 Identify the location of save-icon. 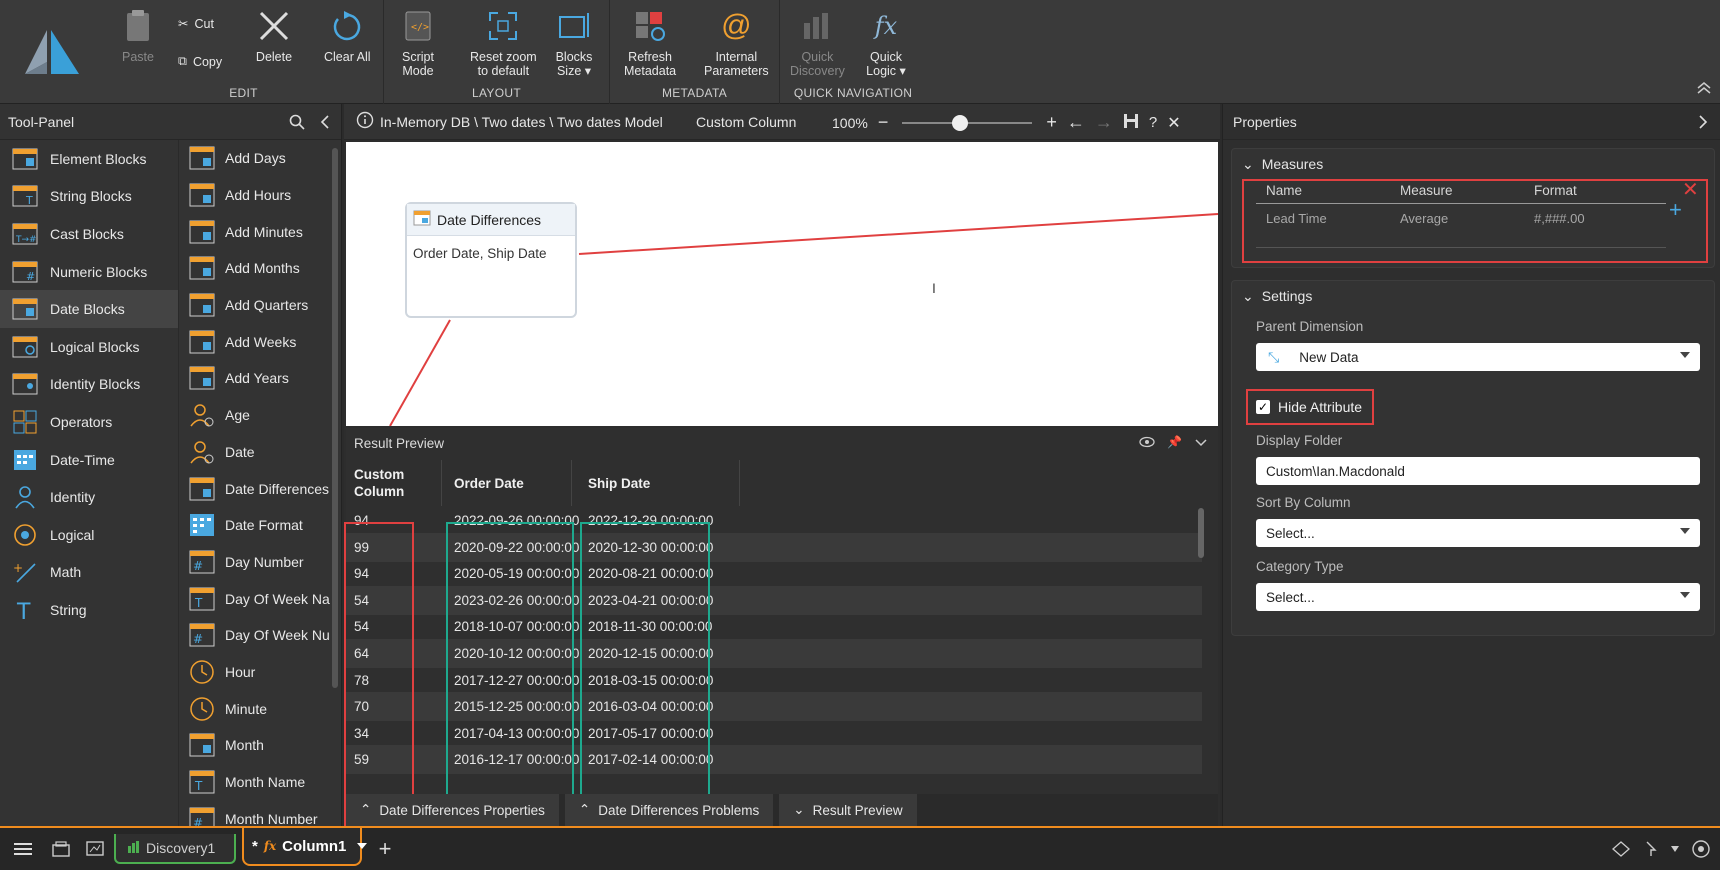
(1131, 122).